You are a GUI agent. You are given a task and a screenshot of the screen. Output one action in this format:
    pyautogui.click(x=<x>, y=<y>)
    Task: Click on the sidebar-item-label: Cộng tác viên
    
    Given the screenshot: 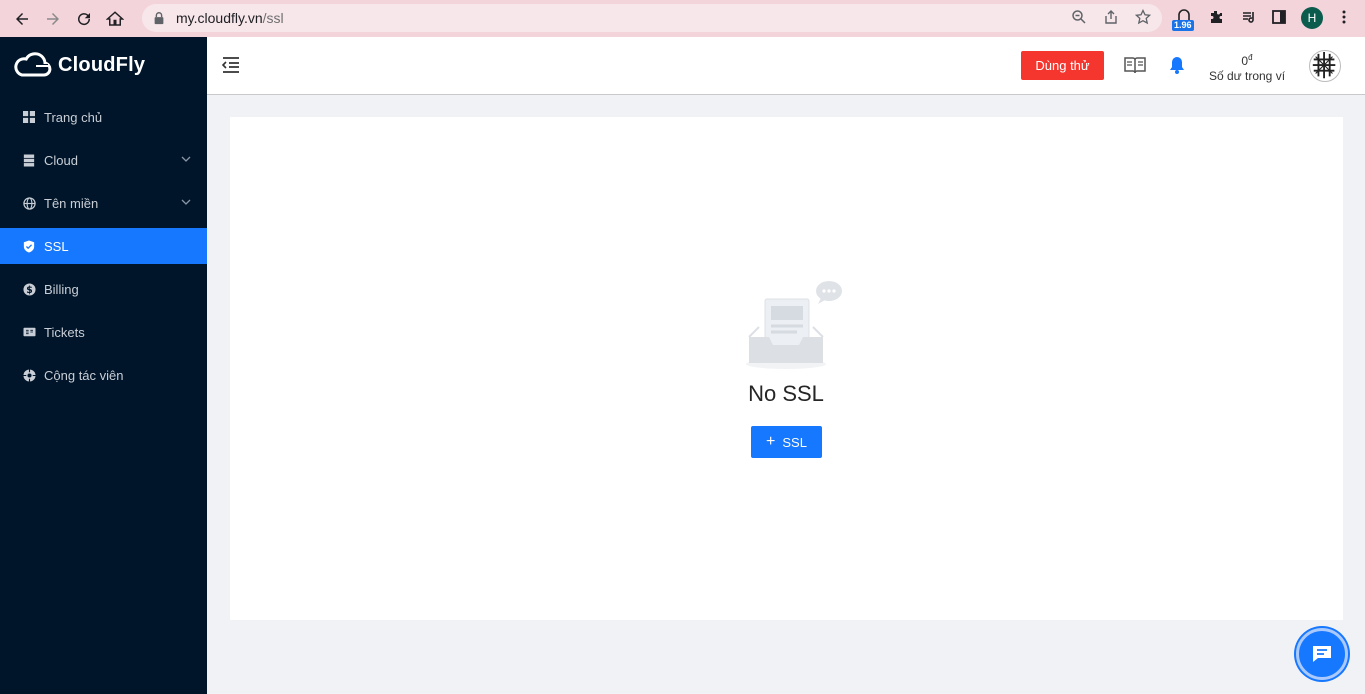 What is the action you would take?
    pyautogui.click(x=84, y=375)
    